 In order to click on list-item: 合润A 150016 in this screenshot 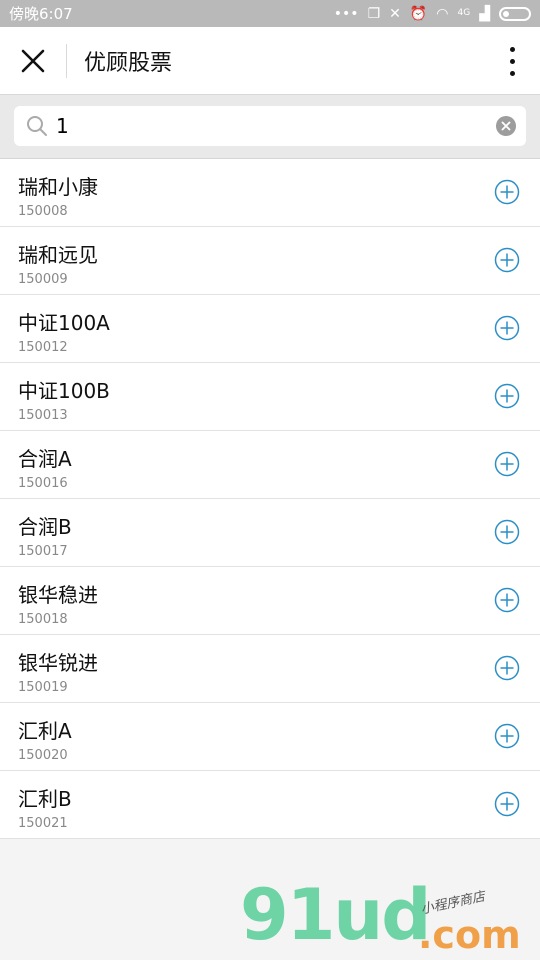, I will do `click(270, 465)`.